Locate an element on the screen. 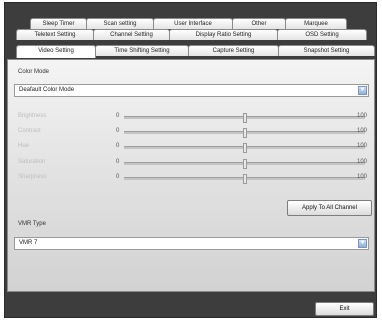  tab-capture-setting: Capture Setting is located at coordinates (233, 50).